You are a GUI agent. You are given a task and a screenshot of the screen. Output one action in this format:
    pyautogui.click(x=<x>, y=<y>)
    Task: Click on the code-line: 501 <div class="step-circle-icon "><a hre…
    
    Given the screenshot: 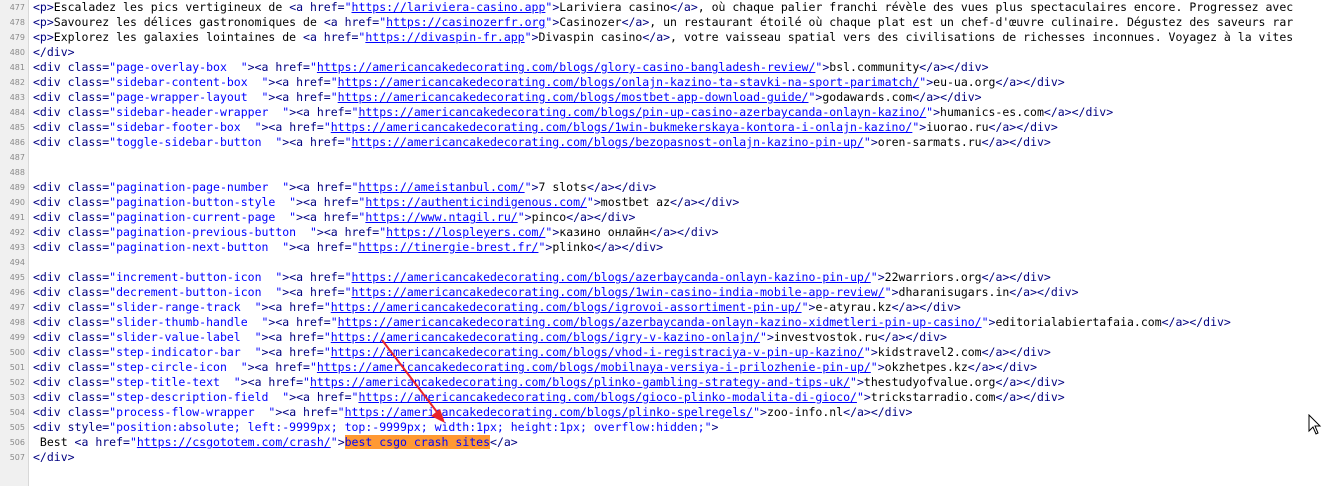 What is the action you would take?
    pyautogui.click(x=666, y=367)
    